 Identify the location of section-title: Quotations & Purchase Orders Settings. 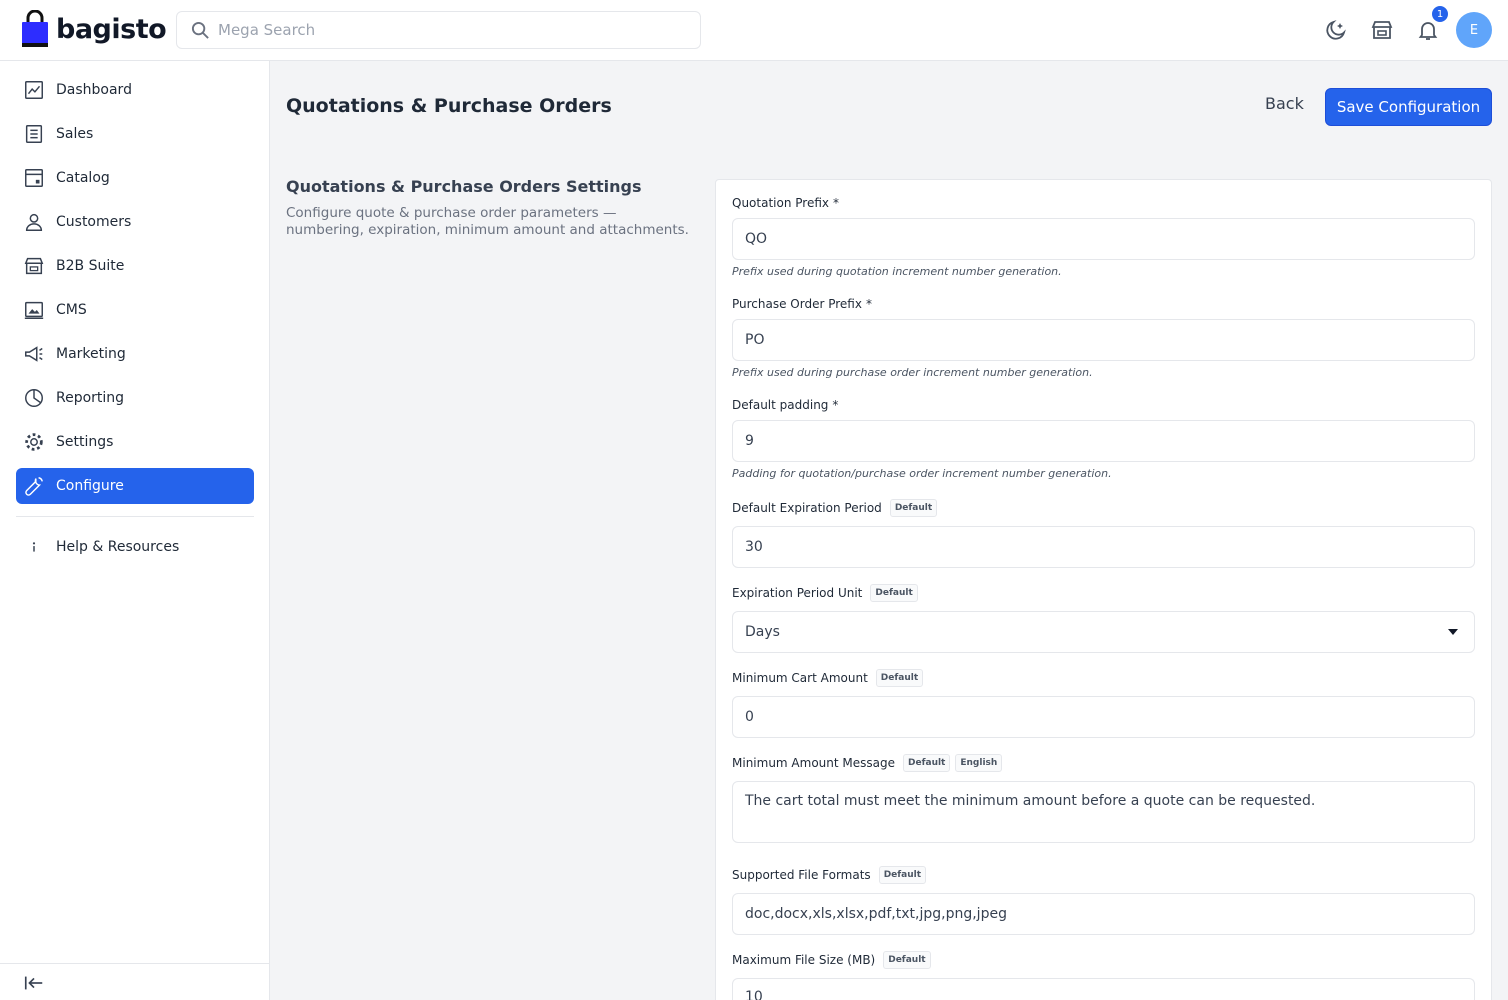
(464, 186).